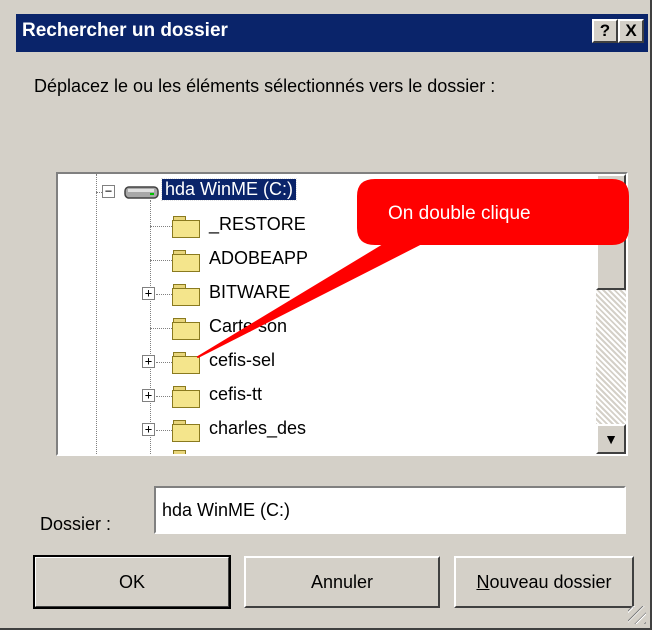 The height and width of the screenshot is (632, 655). Describe the element at coordinates (611, 189) in the screenshot. I see `scroll-up-button: ▲` at that location.